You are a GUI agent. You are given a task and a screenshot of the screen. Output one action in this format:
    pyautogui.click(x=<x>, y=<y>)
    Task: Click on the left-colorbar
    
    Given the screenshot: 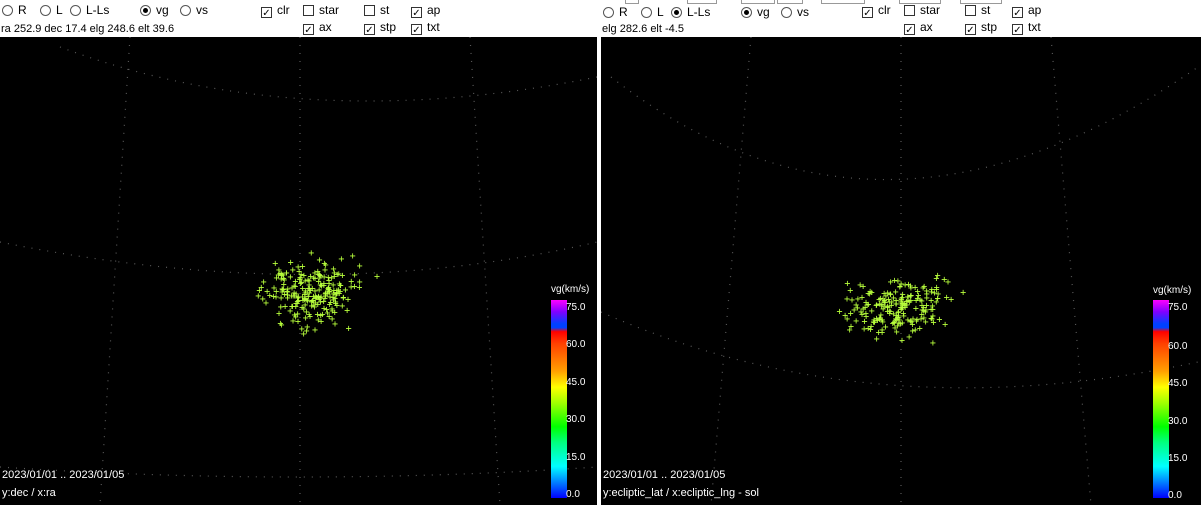 What is the action you would take?
    pyautogui.click(x=559, y=399)
    